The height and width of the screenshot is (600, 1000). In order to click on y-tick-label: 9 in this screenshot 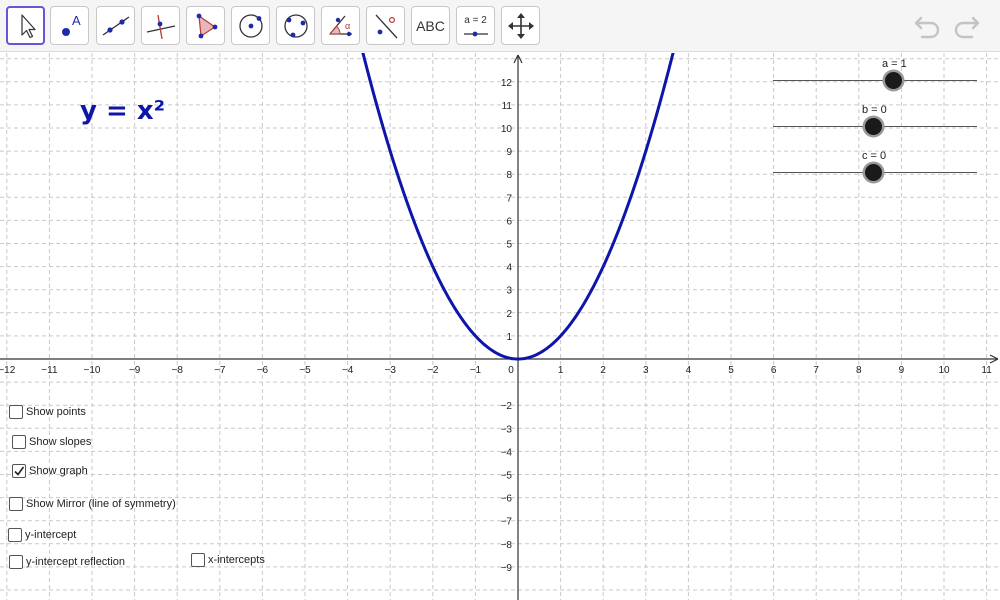, I will do `click(509, 152)`.